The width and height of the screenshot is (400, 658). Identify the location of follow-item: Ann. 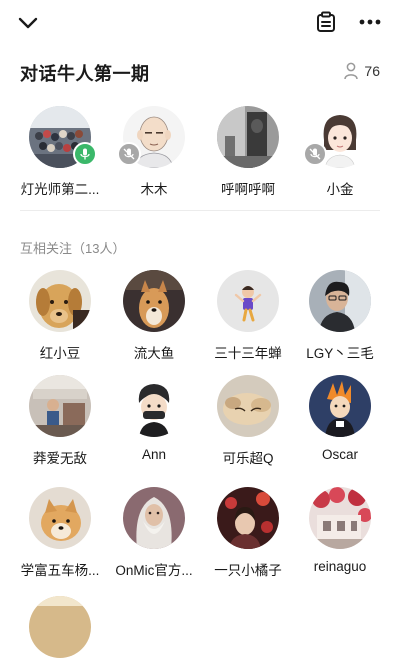
(154, 418).